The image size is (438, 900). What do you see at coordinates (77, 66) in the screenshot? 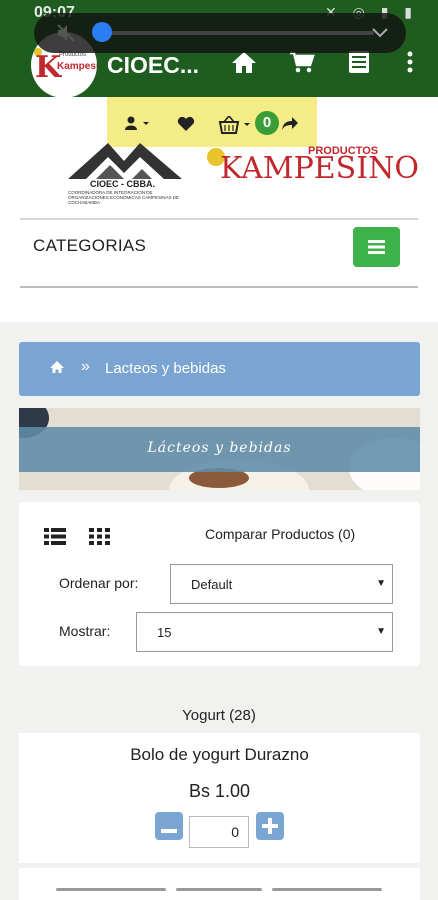
I see `app-logo-brand: Kampesino` at bounding box center [77, 66].